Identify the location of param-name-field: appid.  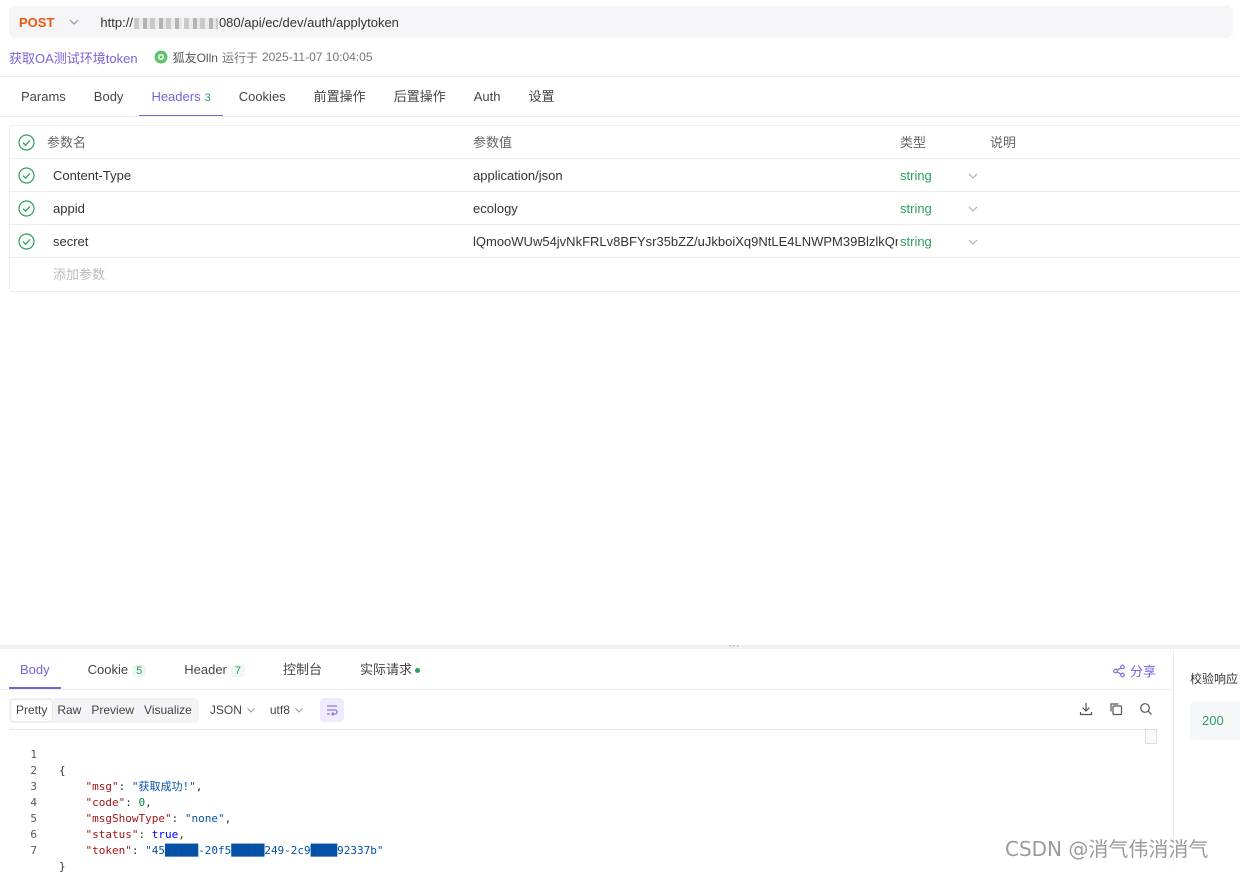
(69, 208).